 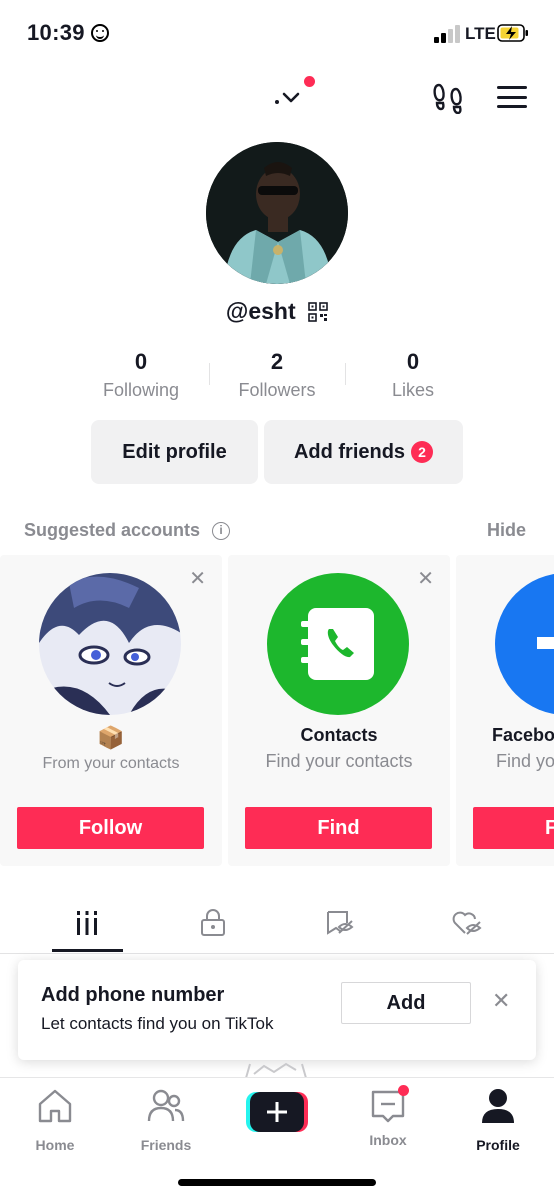 I want to click on home-icon, so click(x=55, y=1106).